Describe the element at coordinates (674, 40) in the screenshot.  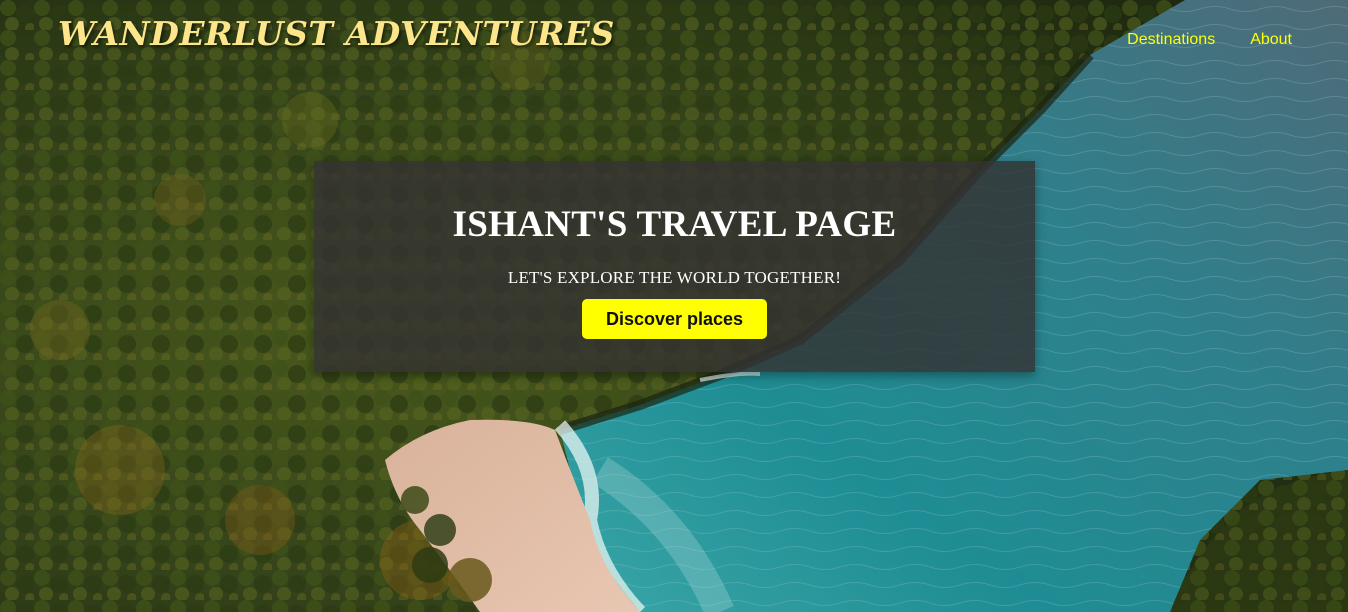
I see `site-header: WANDERLUST ADVENTURES Destinations About` at that location.